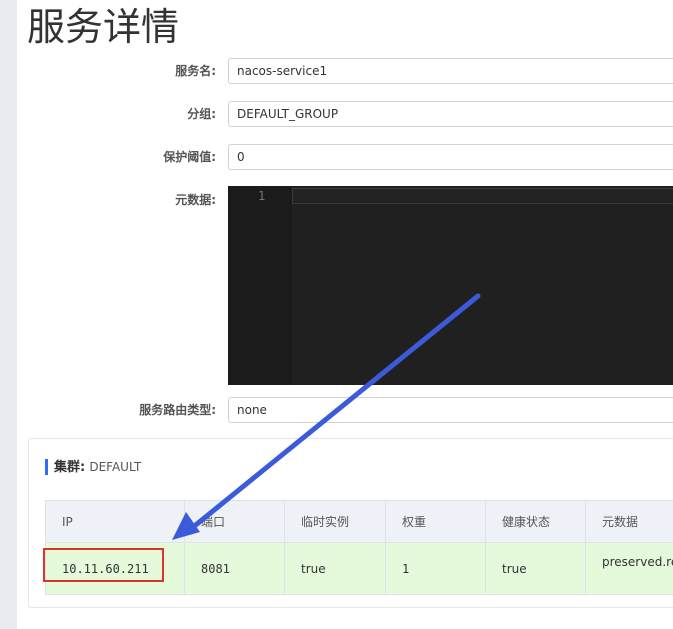  Describe the element at coordinates (201, 114) in the screenshot. I see `group-label: 分组:` at that location.